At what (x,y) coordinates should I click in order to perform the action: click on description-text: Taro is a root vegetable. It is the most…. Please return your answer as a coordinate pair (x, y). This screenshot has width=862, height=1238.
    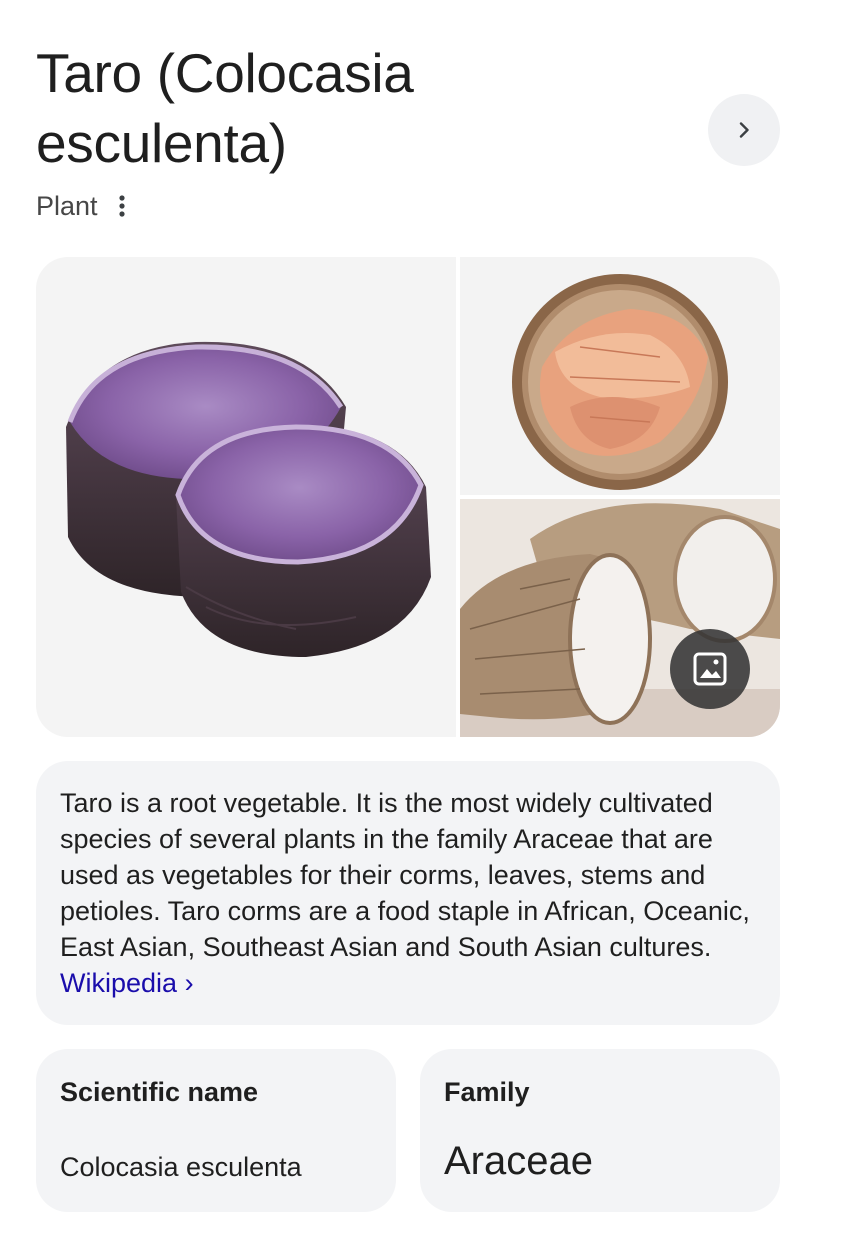
    Looking at the image, I should click on (408, 893).